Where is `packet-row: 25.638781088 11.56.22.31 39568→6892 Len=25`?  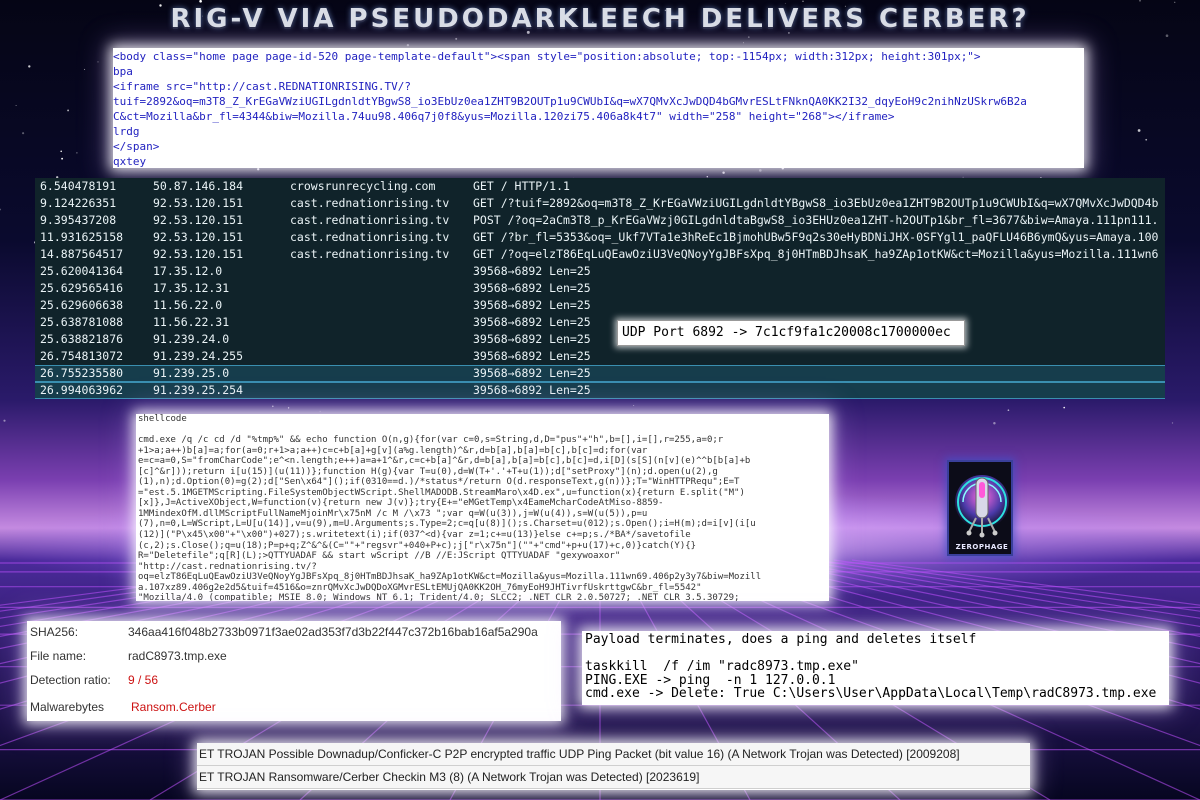 packet-row: 25.638781088 11.56.22.31 39568→6892 Len=25 is located at coordinates (600, 322).